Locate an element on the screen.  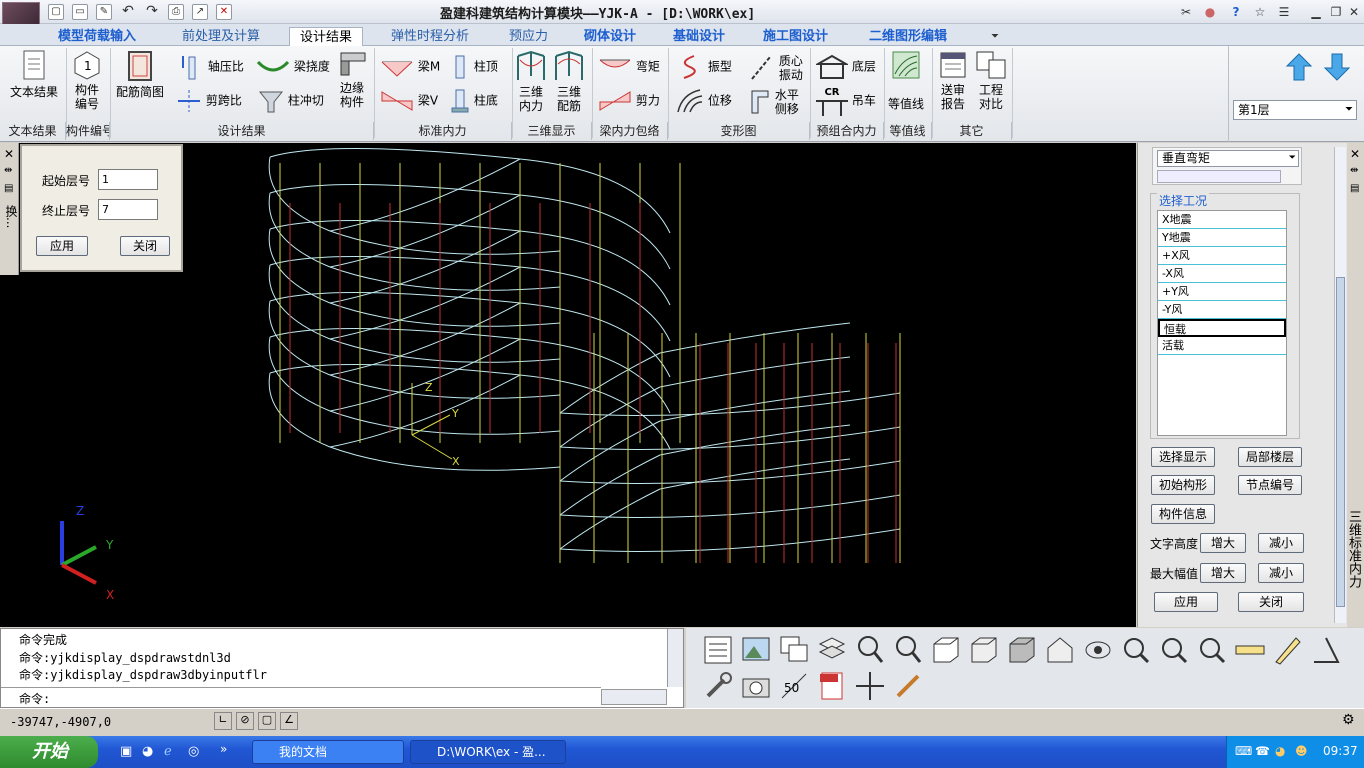
internal-3d-button: 三维内力 is located at coordinates (531, 81).